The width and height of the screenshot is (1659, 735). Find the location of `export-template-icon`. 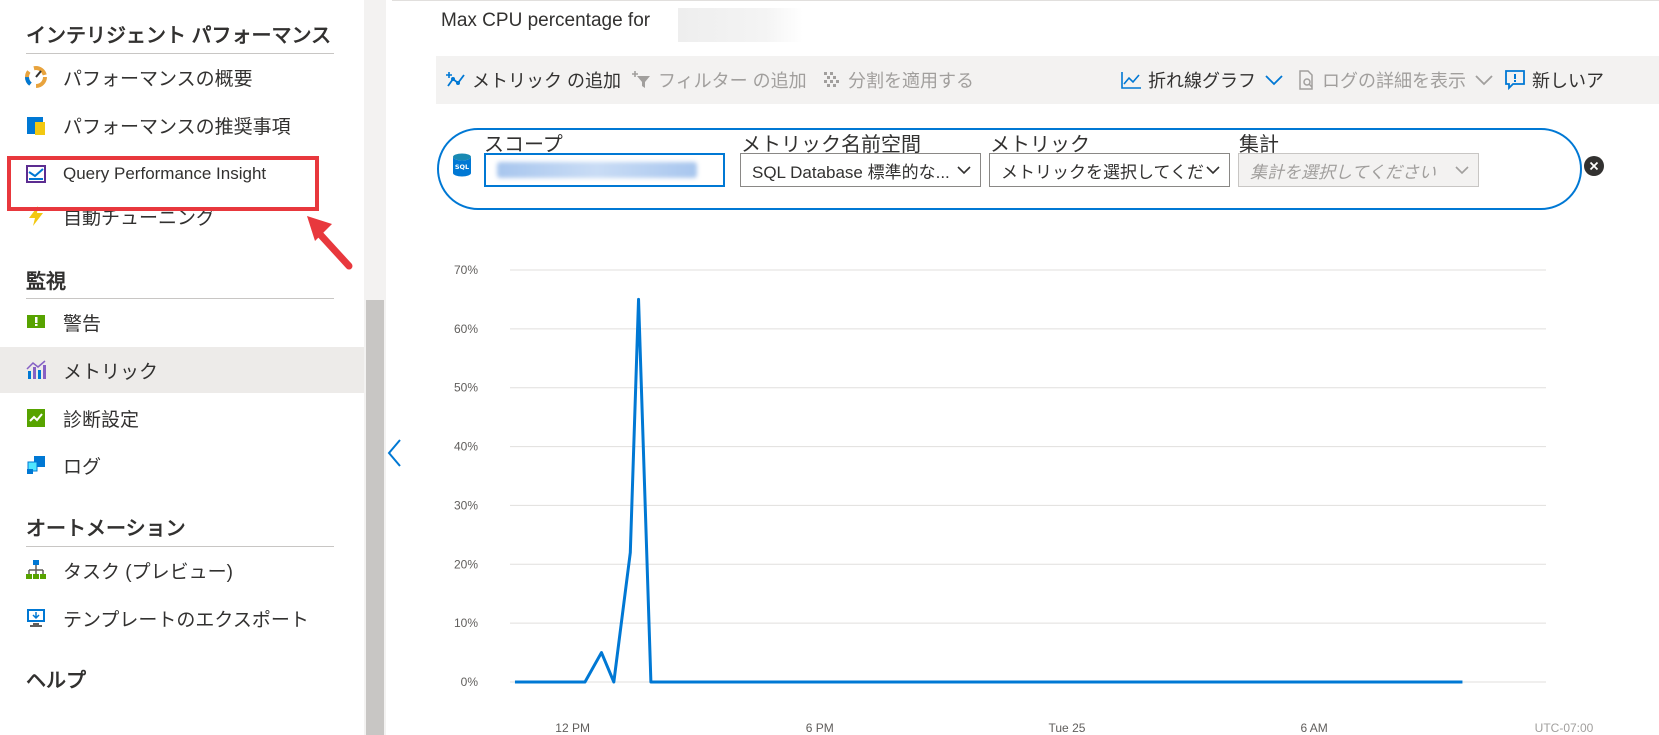

export-template-icon is located at coordinates (36, 618).